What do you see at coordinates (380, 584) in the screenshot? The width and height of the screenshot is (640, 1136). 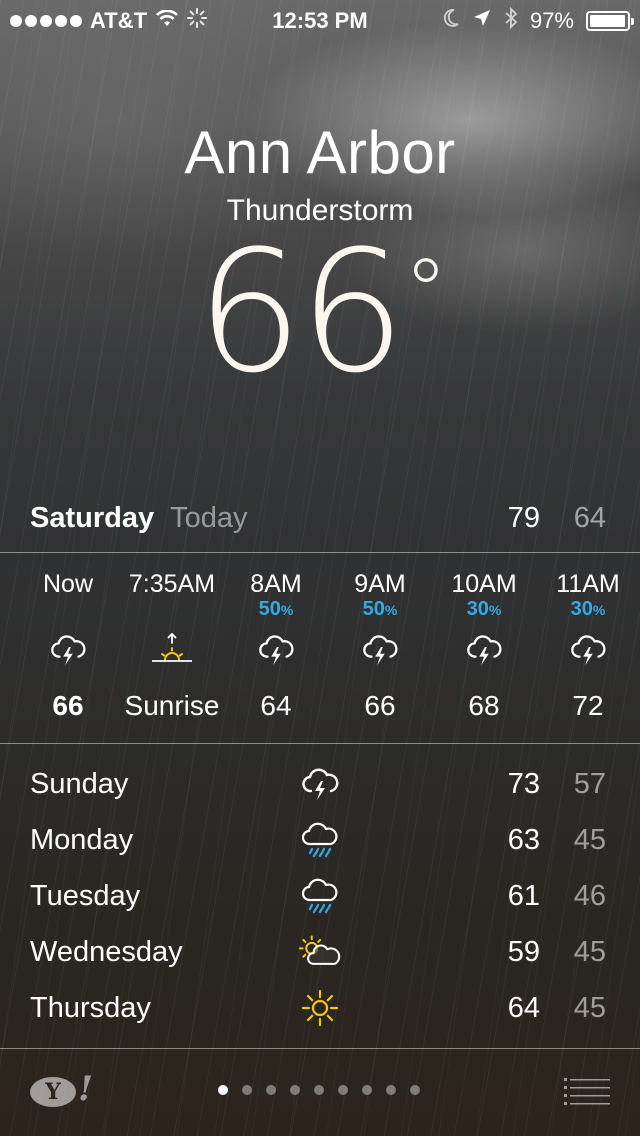 I see `hour-time: 9AM` at bounding box center [380, 584].